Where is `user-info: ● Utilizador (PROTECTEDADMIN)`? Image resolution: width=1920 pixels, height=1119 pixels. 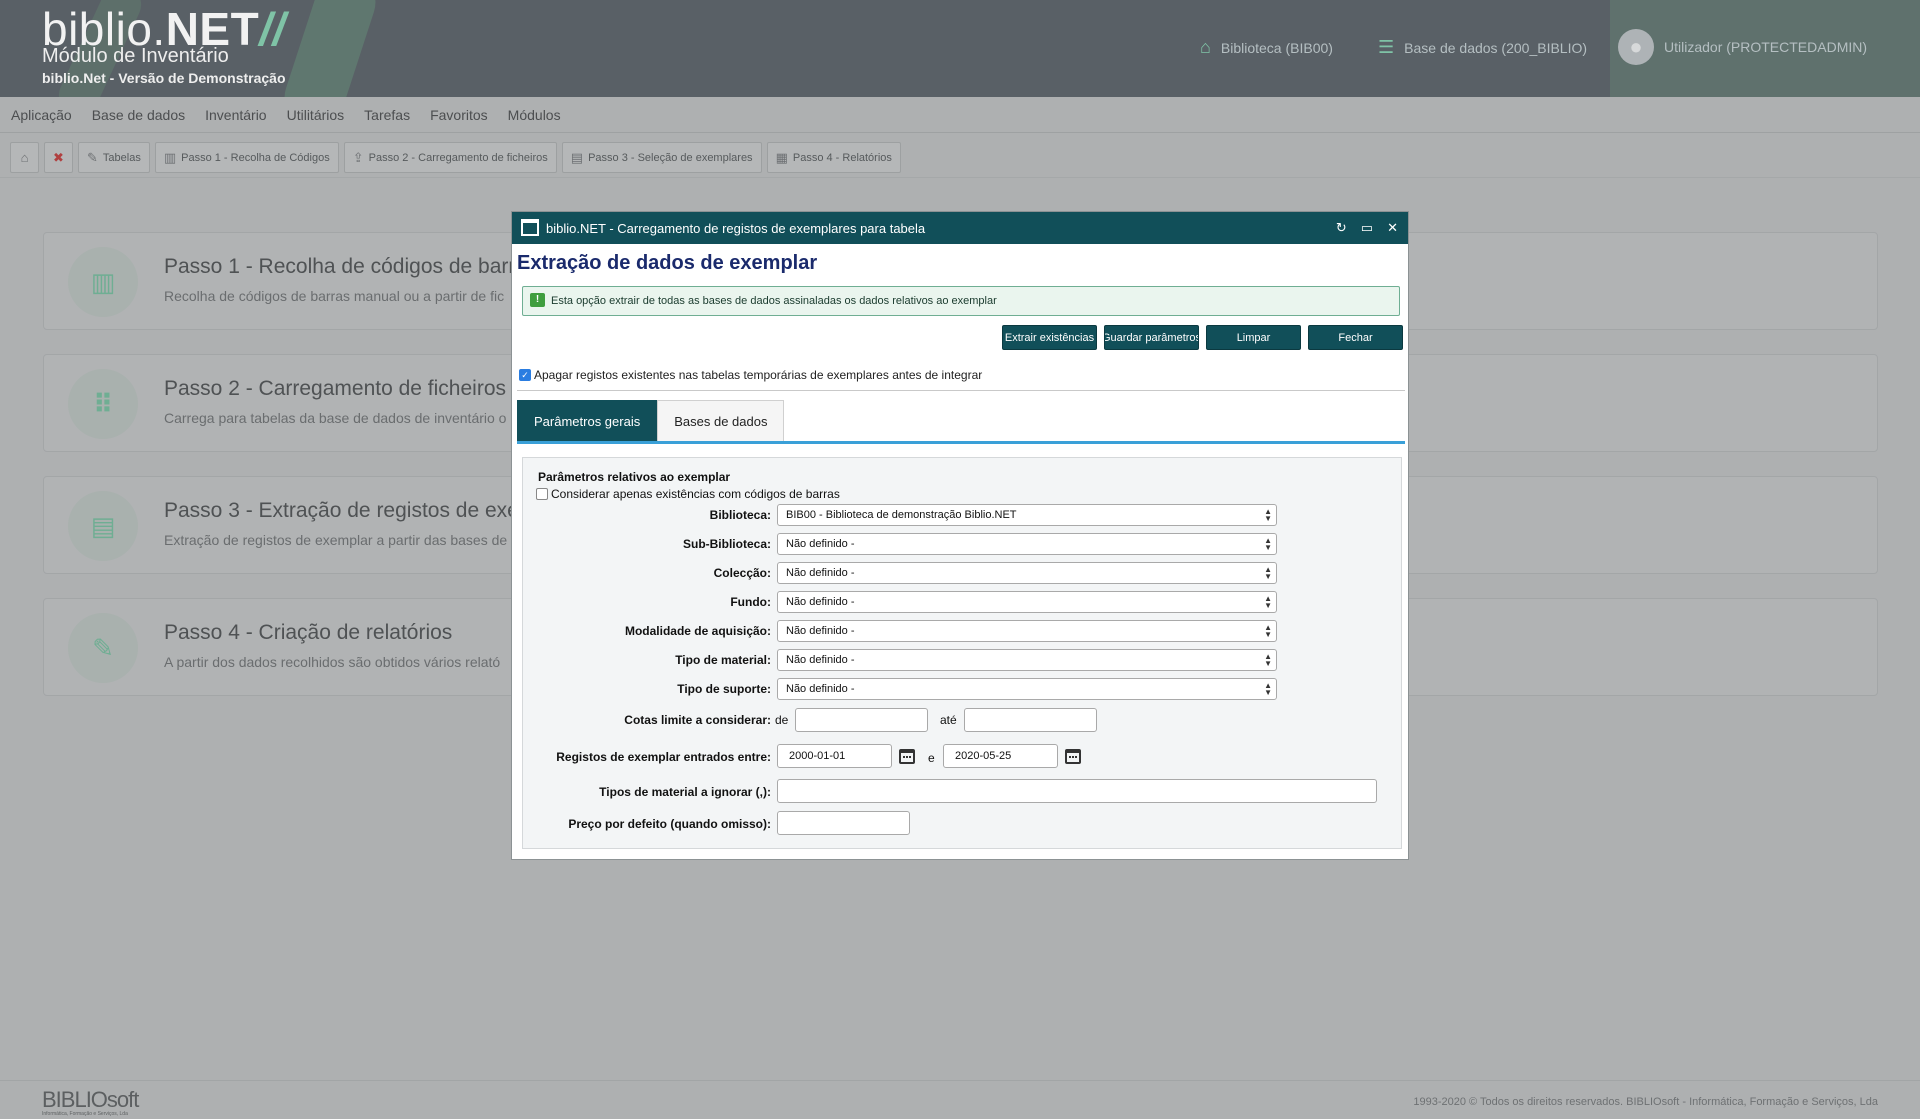
user-info: ● Utilizador (PROTECTEDADMIN) is located at coordinates (1742, 47).